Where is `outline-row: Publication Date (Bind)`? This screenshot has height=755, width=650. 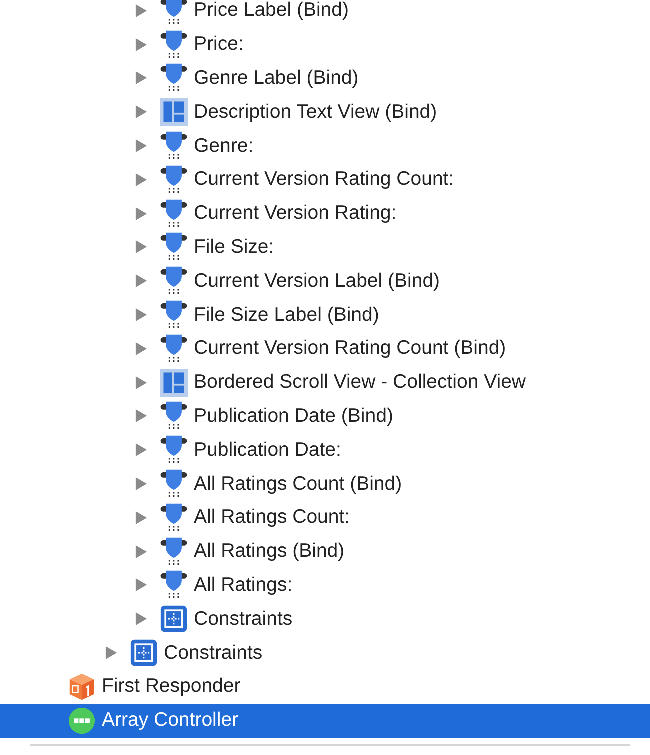
outline-row: Publication Date (Bind) is located at coordinates (325, 417).